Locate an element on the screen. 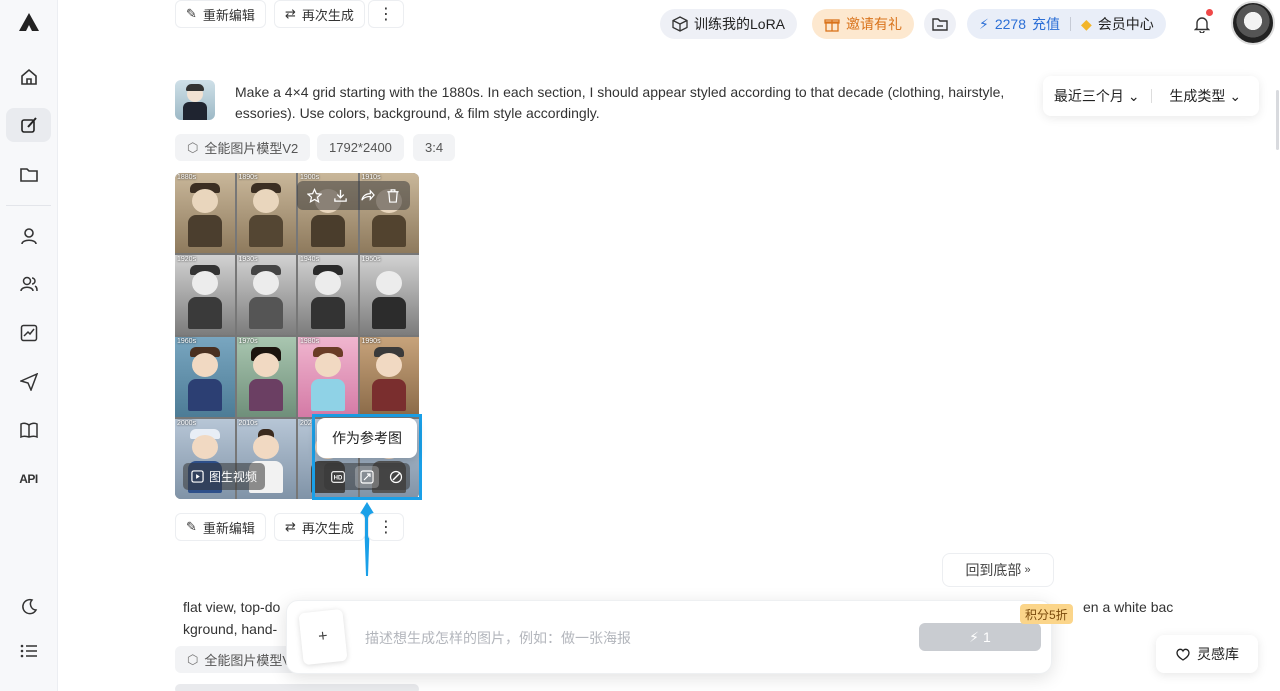  ratio-tag: 3:4 is located at coordinates (434, 147).